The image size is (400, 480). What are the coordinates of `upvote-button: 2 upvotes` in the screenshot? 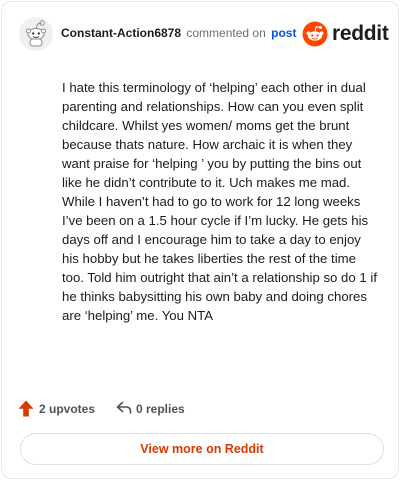 It's located at (63, 409).